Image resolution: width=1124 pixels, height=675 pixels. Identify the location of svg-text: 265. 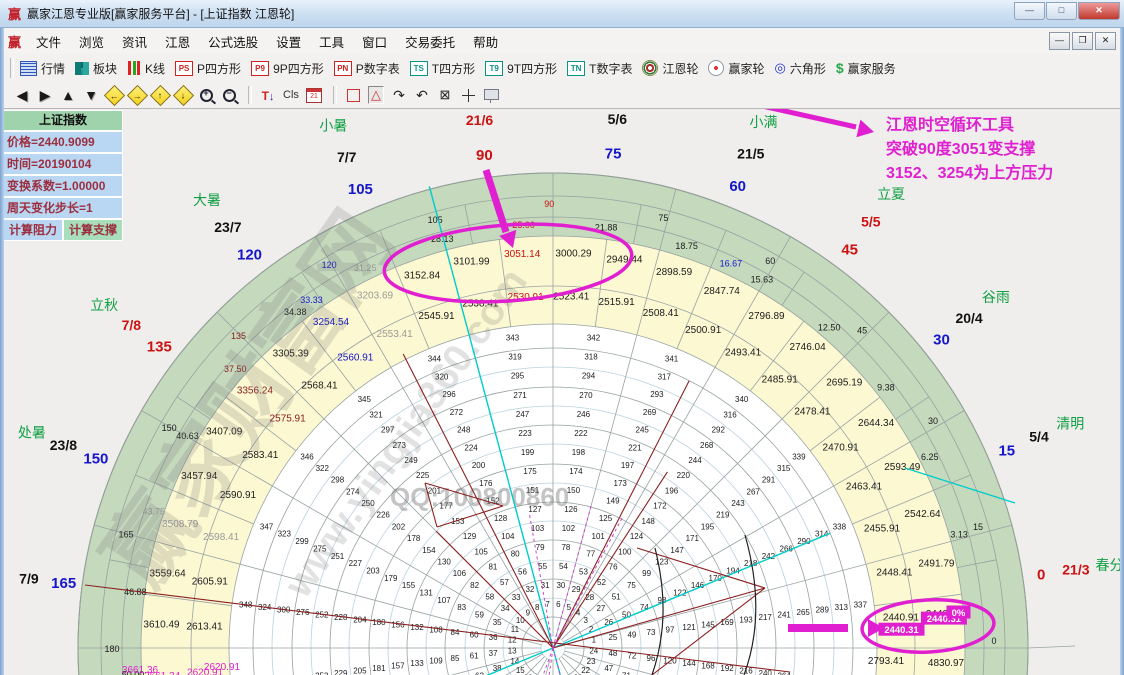
(804, 612).